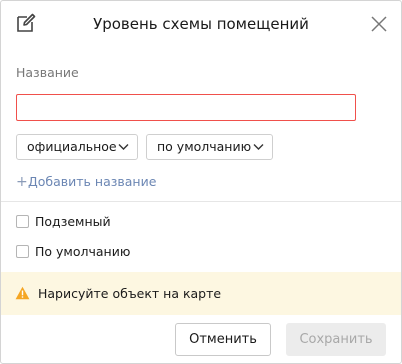  I want to click on divider, so click(201, 201).